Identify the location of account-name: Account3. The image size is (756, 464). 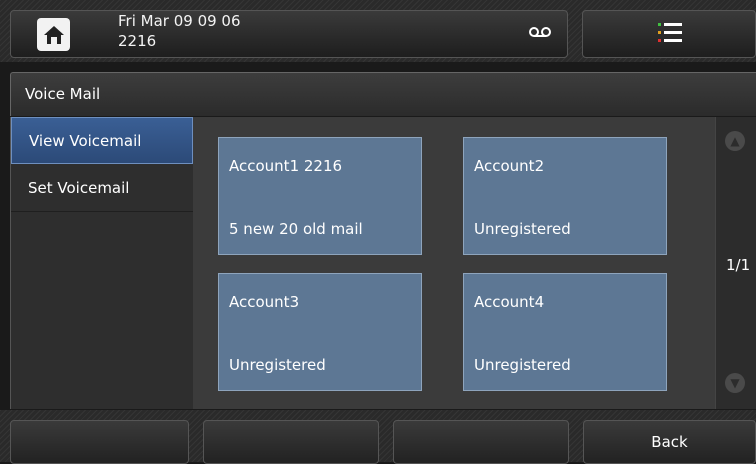
(264, 302).